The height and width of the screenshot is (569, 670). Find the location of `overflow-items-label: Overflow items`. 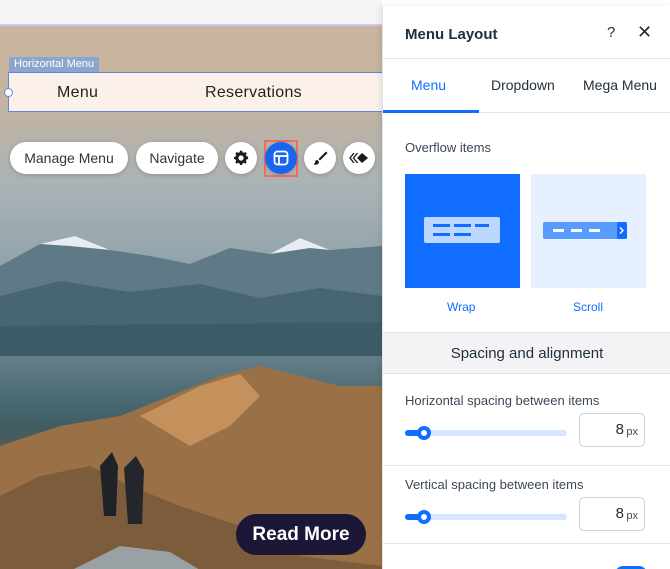

overflow-items-label: Overflow items is located at coordinates (448, 147).